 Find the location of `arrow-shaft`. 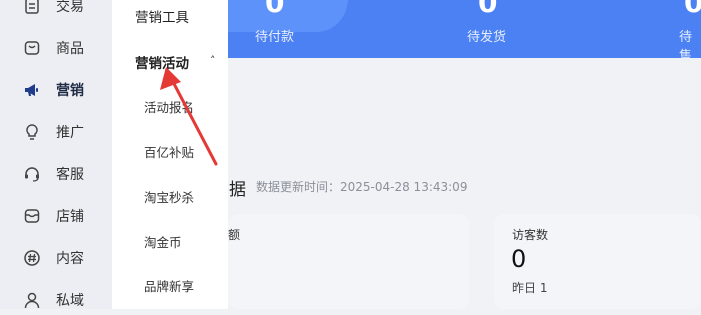

arrow-shaft is located at coordinates (193, 121).